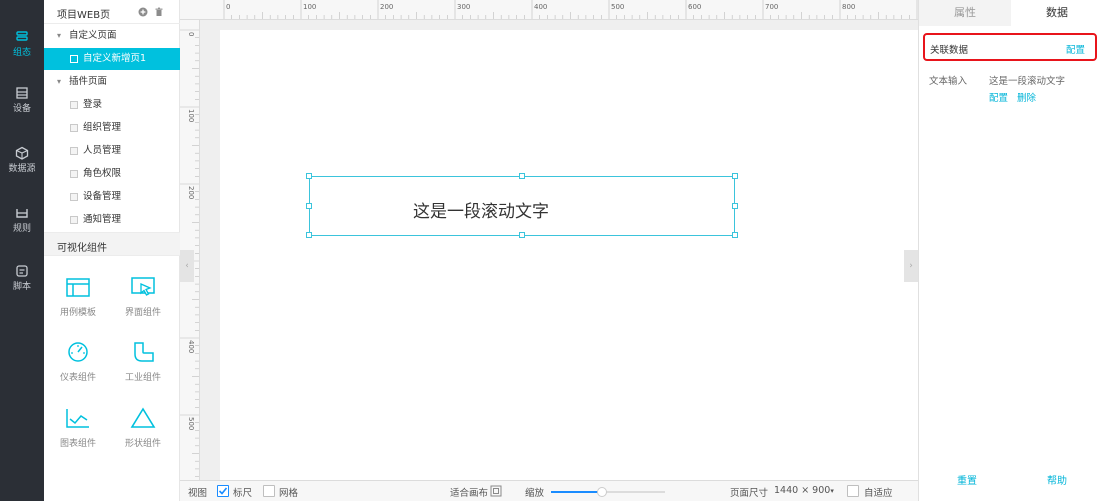 The image size is (1102, 501). What do you see at coordinates (143, 12) in the screenshot?
I see `add-circle-icon` at bounding box center [143, 12].